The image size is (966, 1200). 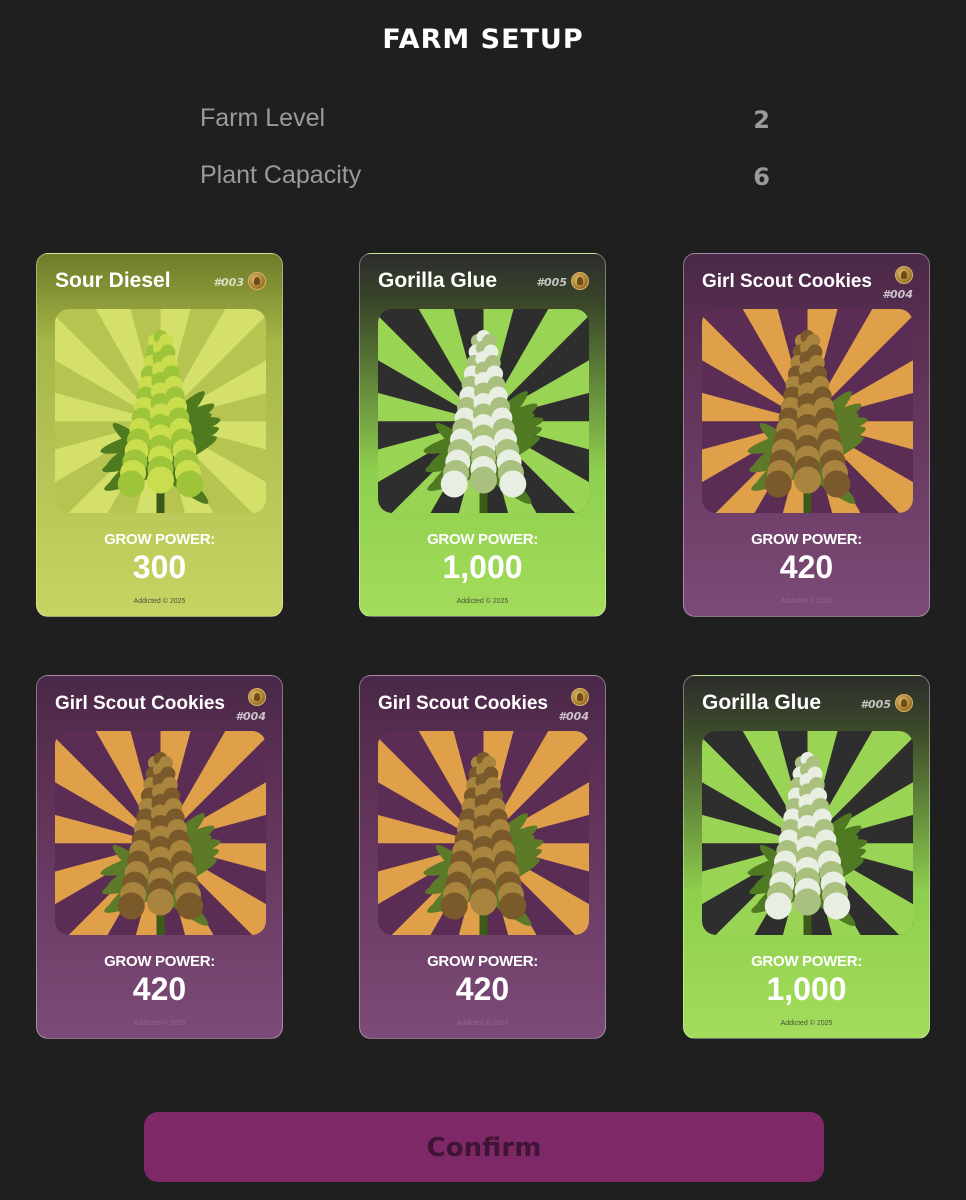 What do you see at coordinates (761, 177) in the screenshot?
I see `stat-value: 6` at bounding box center [761, 177].